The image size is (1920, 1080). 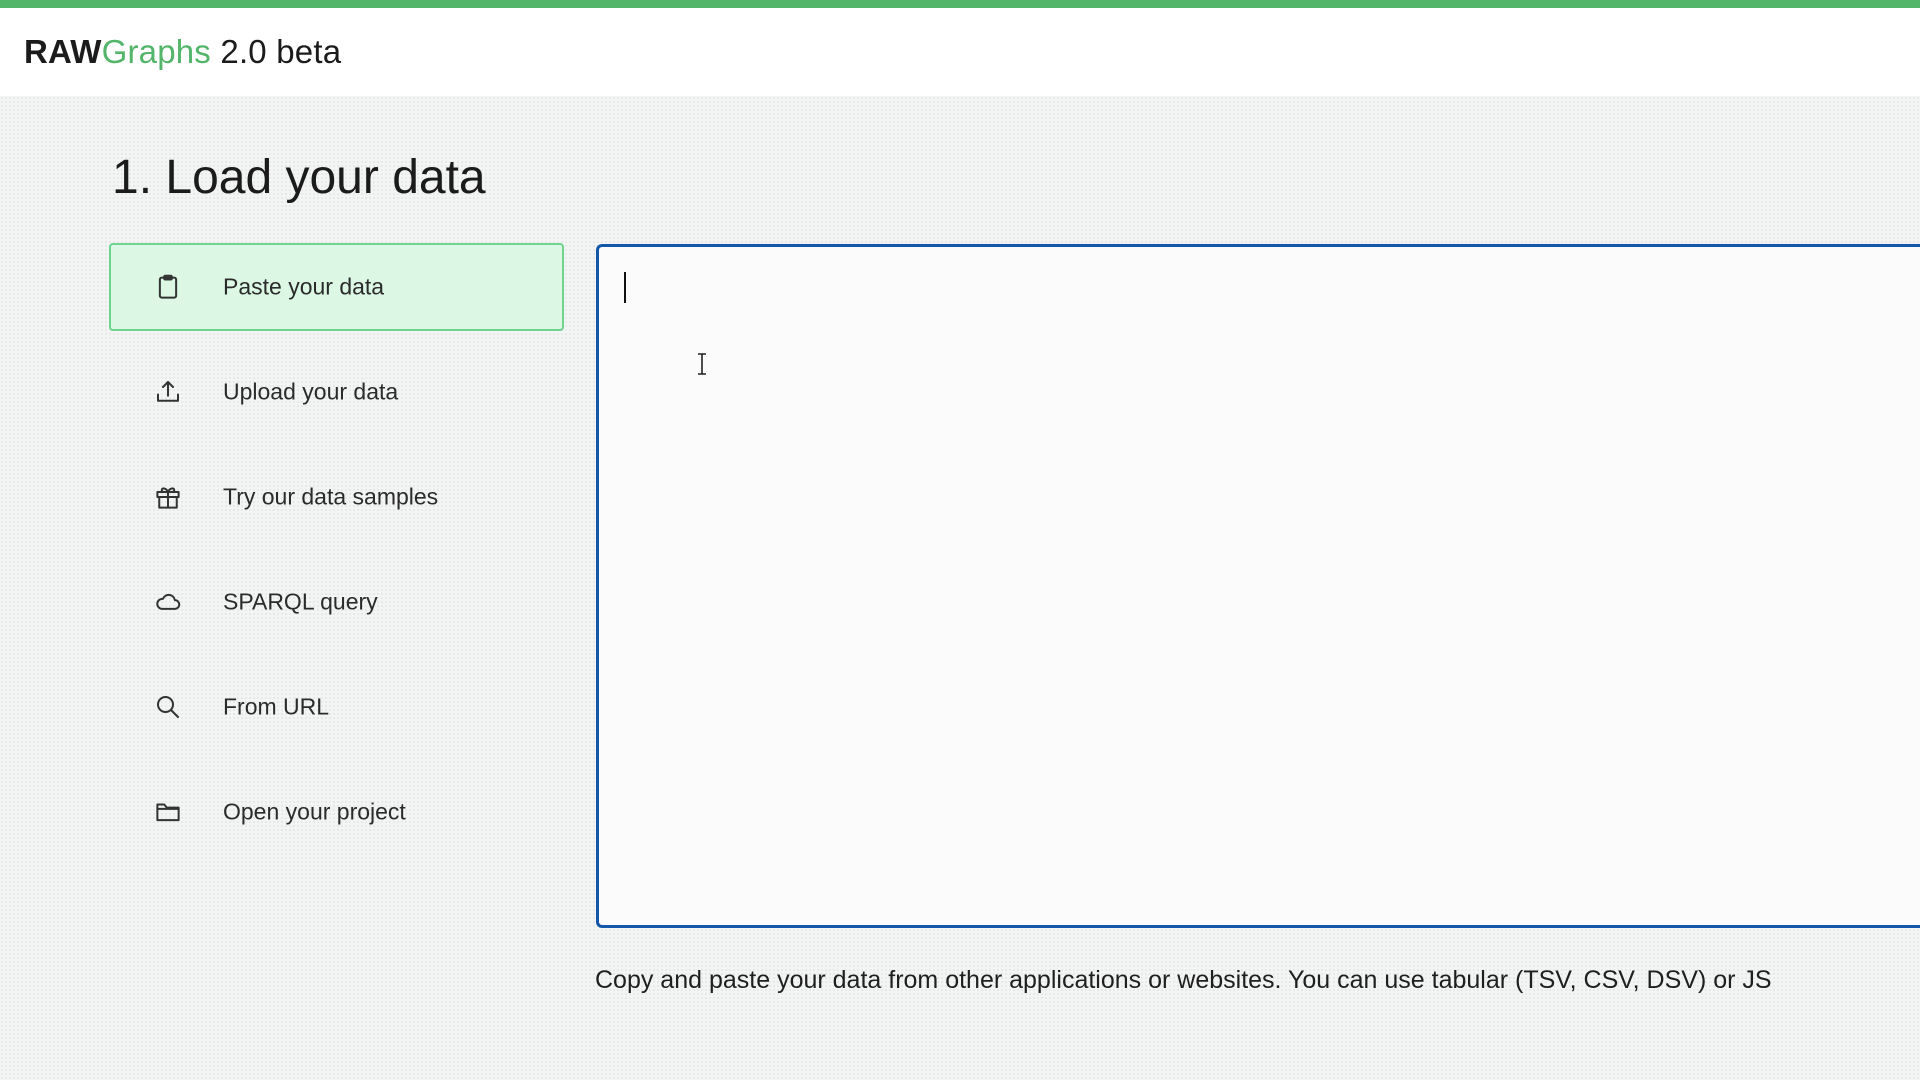 What do you see at coordinates (311, 391) in the screenshot?
I see `source-label-upload: Upload your data` at bounding box center [311, 391].